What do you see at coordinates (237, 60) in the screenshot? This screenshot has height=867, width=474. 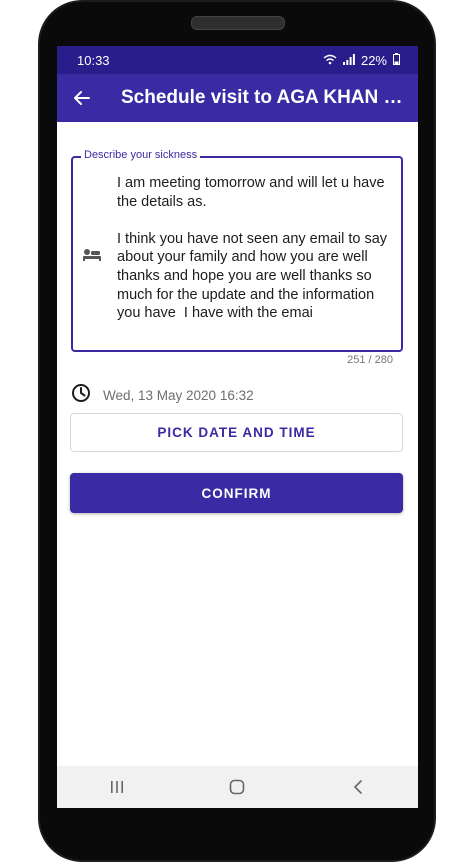 I see `status-bar: 10:33 22%` at bounding box center [237, 60].